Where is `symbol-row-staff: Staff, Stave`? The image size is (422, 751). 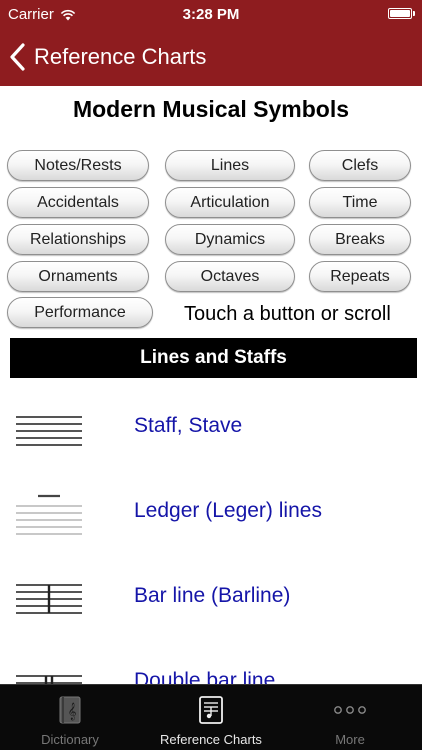 symbol-row-staff: Staff, Stave is located at coordinates (211, 425).